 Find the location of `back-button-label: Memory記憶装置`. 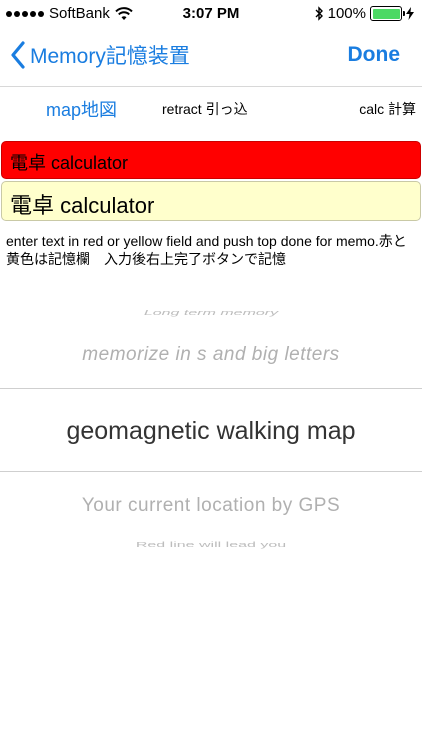

back-button-label: Memory記憶装置 is located at coordinates (110, 56).